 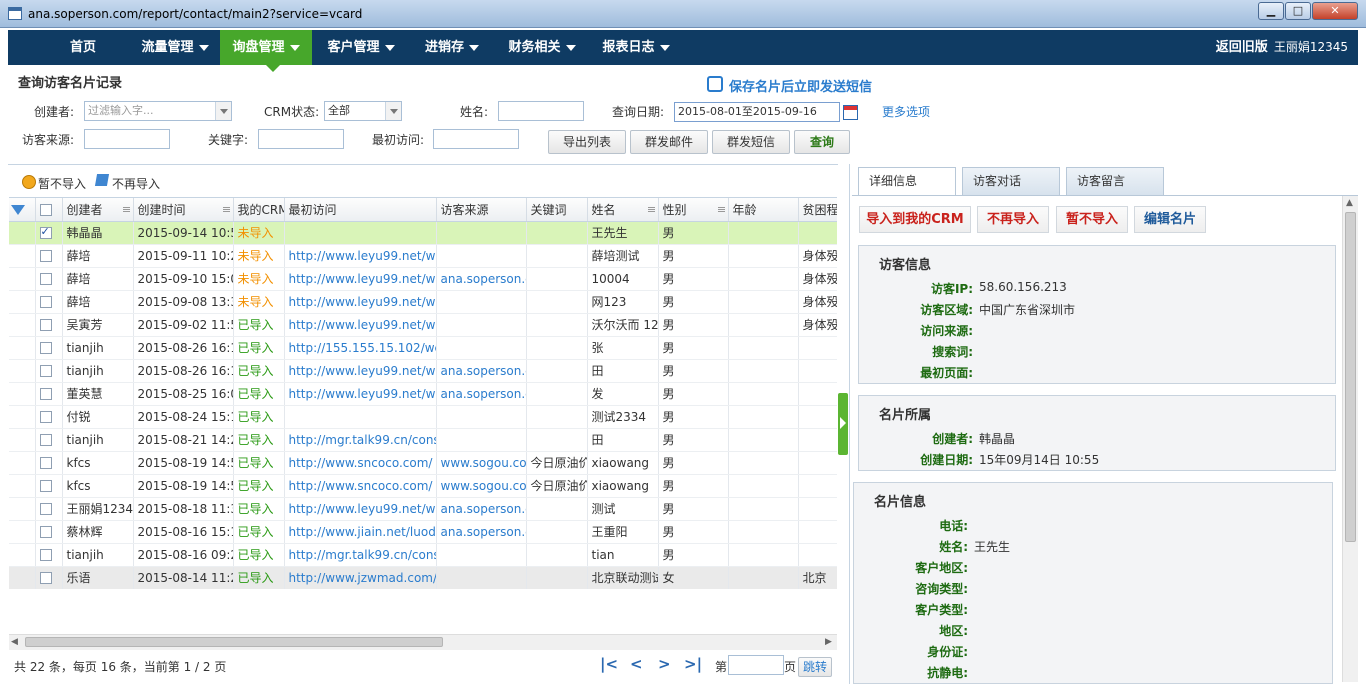 I want to click on col-header-age: 年龄, so click(x=763, y=210).